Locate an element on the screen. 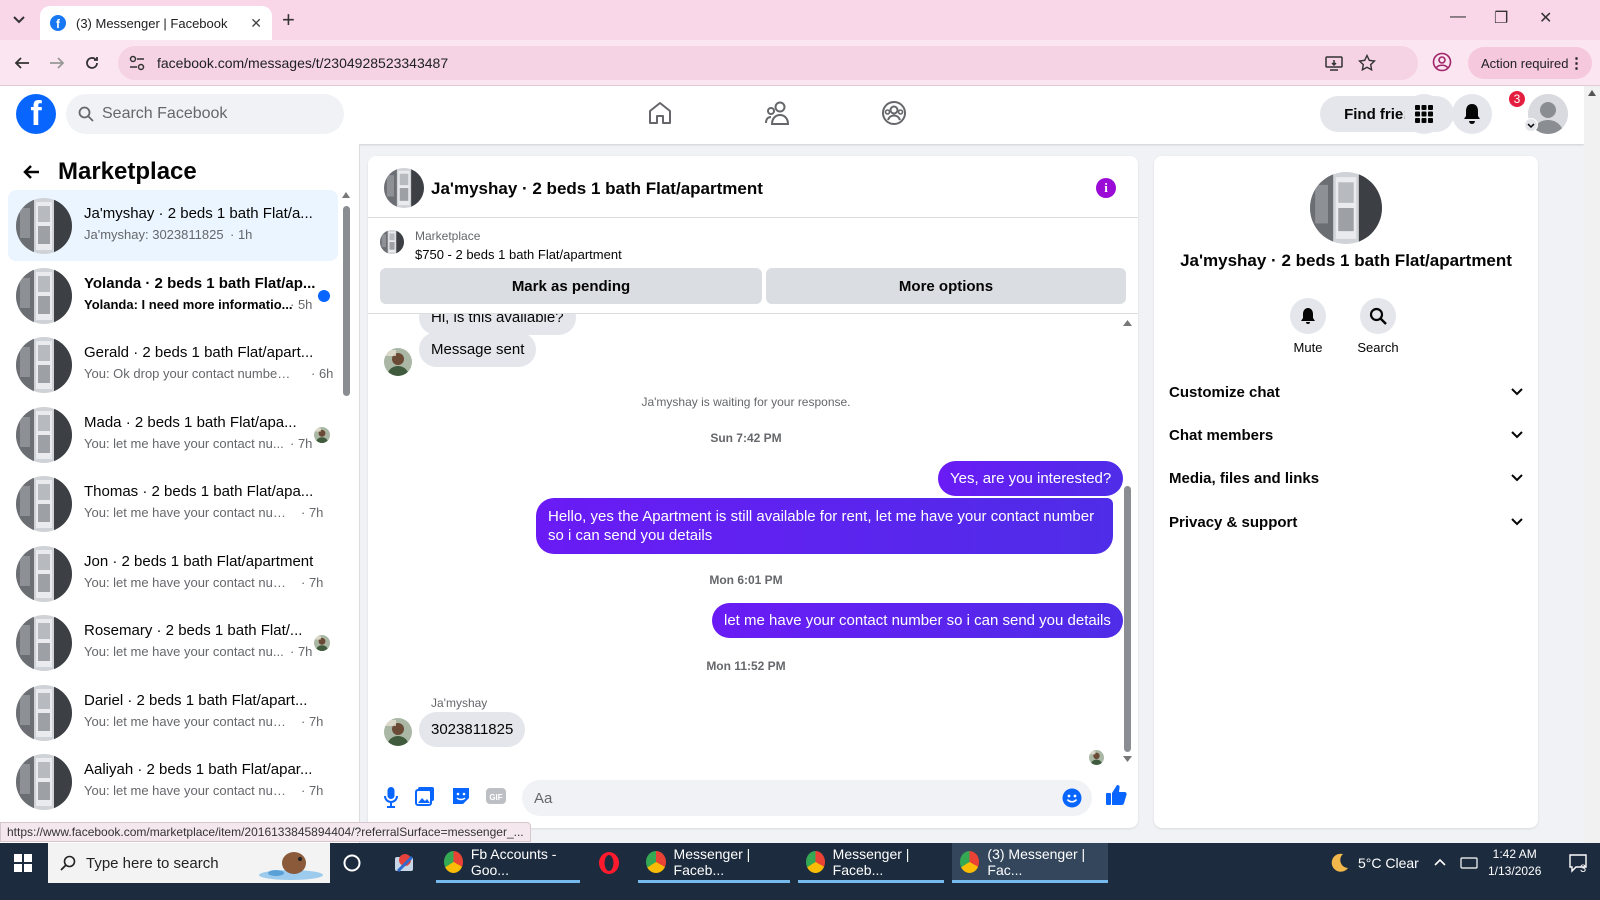 The height and width of the screenshot is (900, 1600). browser-tabstrip: f (3) Messenger | Facebook ✕ + — ❐ ✕ is located at coordinates (800, 20).